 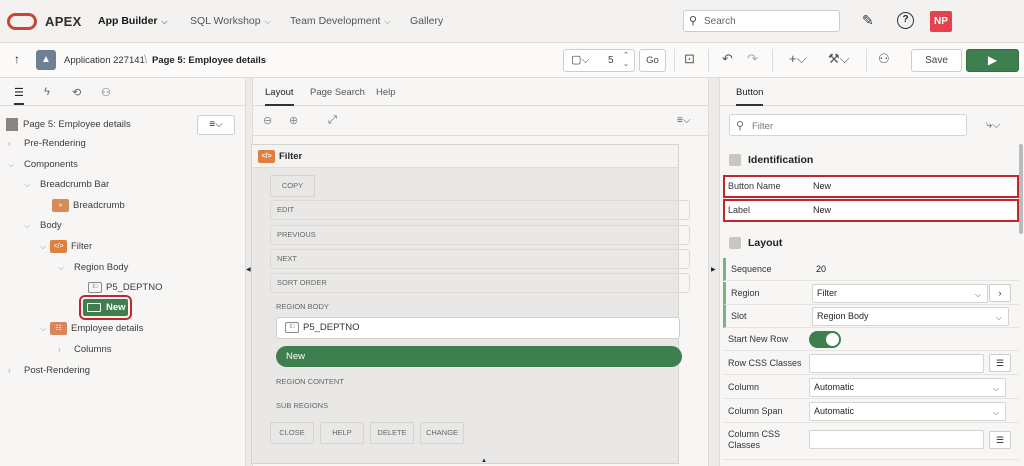 I want to click on tree-node-region-body: ⌵ Region Body, so click(x=93, y=268).